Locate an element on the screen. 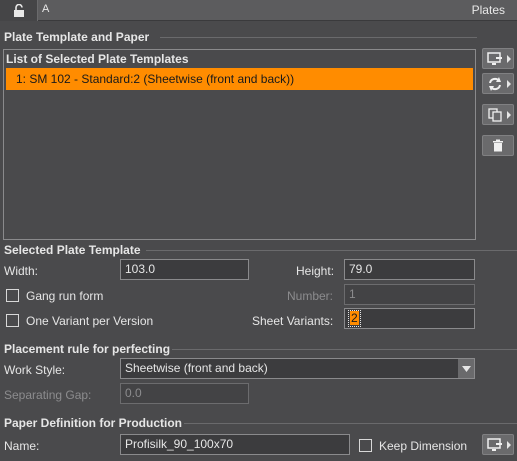 This screenshot has width=517, height=461. number-input: 1 is located at coordinates (409, 294).